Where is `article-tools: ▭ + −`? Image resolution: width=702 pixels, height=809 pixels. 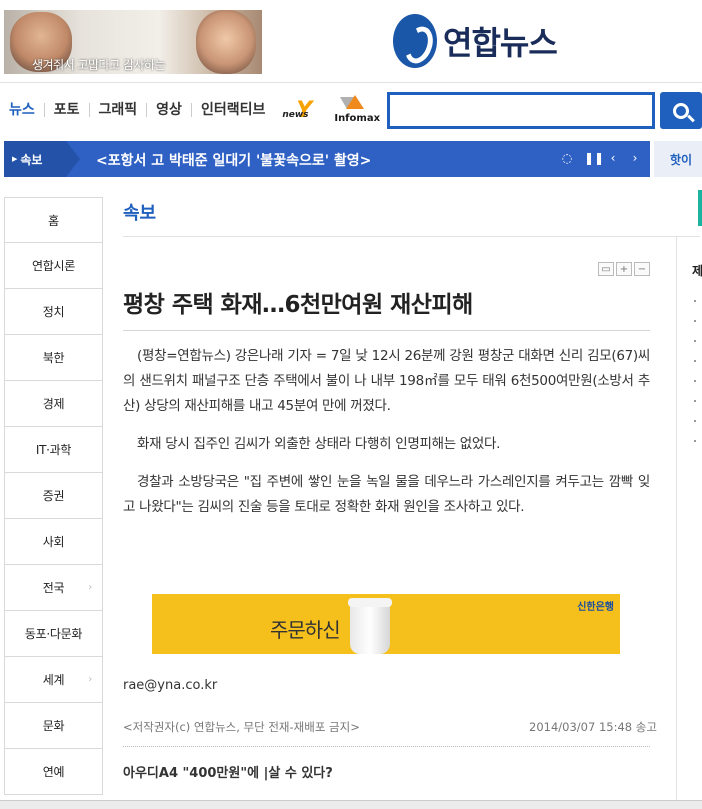
article-tools: ▭ + − is located at coordinates (624, 269).